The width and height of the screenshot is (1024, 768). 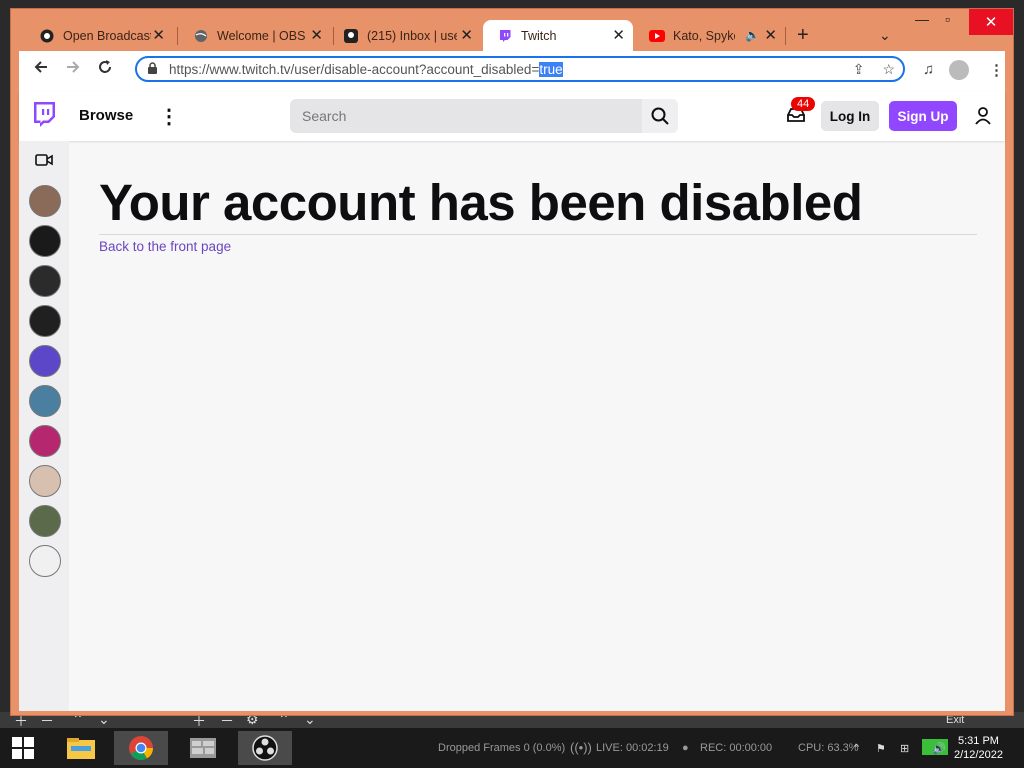 What do you see at coordinates (23, 748) in the screenshot?
I see `windows-start-icon` at bounding box center [23, 748].